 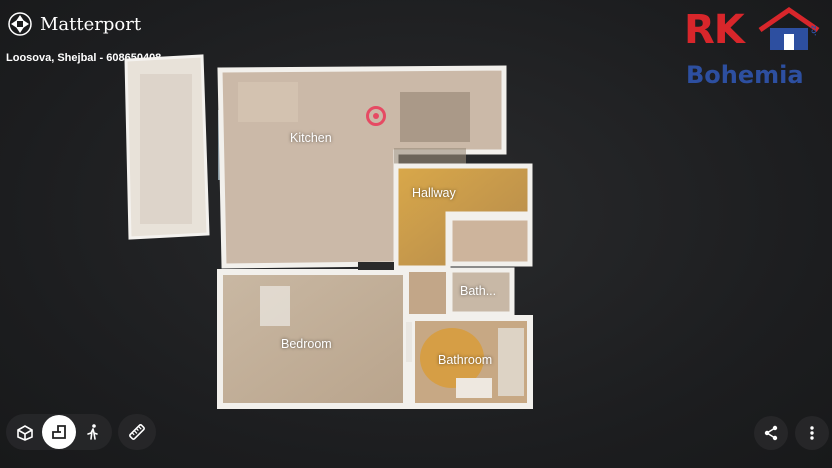 I want to click on view-mode-group, so click(x=59, y=432).